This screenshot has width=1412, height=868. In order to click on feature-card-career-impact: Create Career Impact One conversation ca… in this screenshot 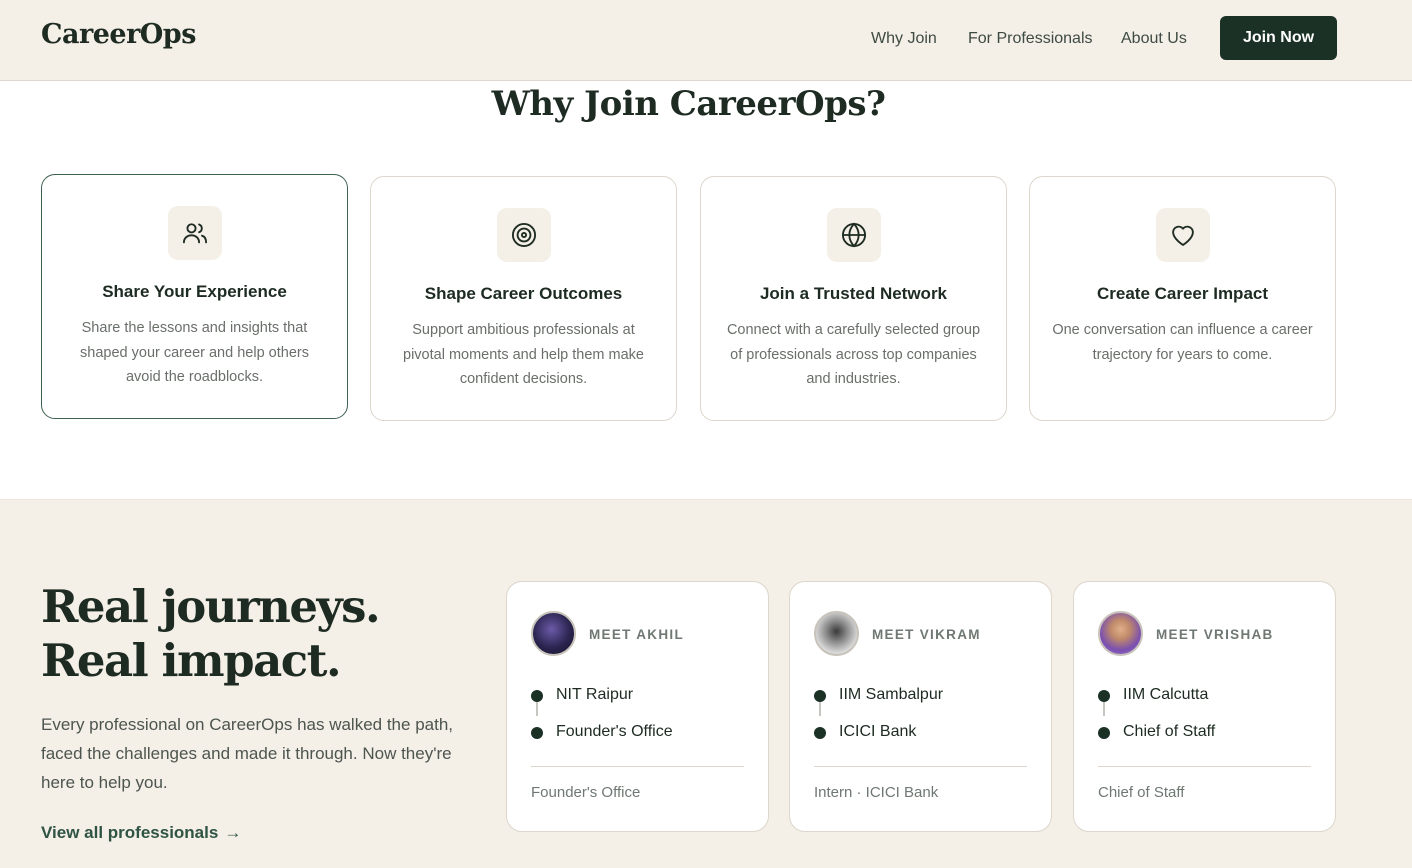, I will do `click(1182, 298)`.